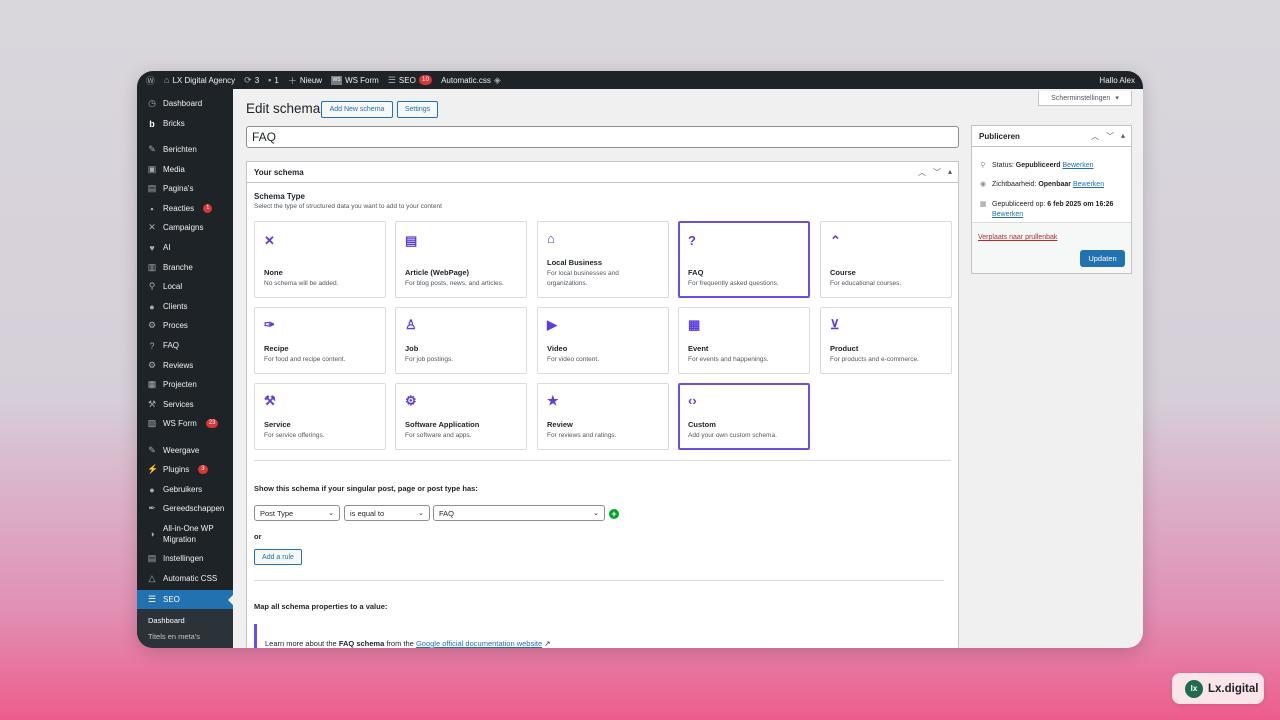  I want to click on add-rule-button: Add a rule, so click(278, 557).